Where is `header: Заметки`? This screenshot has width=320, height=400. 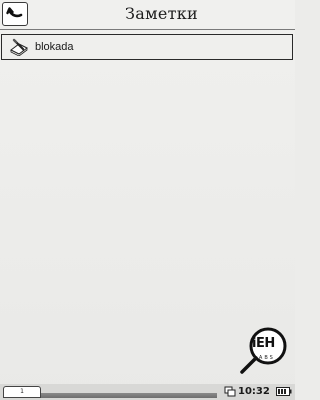
header: Заметки is located at coordinates (147, 15).